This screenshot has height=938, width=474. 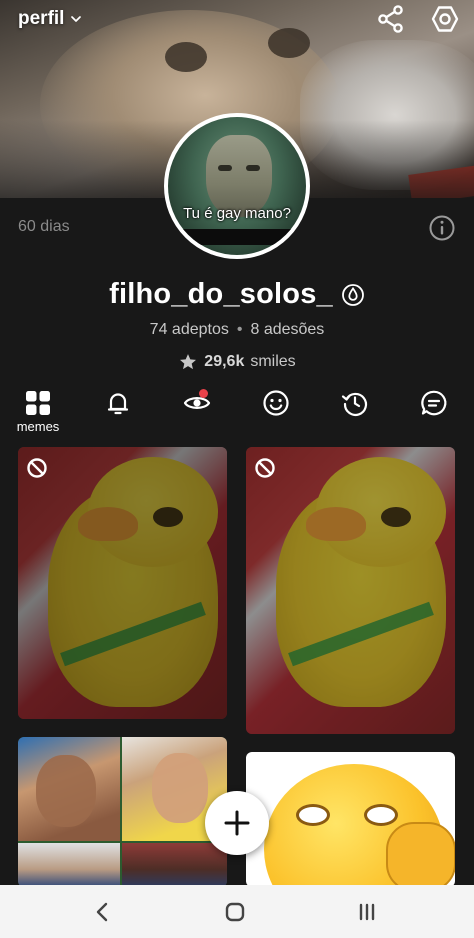 What do you see at coordinates (237, 237) in the screenshot?
I see `avatar-caption-bar` at bounding box center [237, 237].